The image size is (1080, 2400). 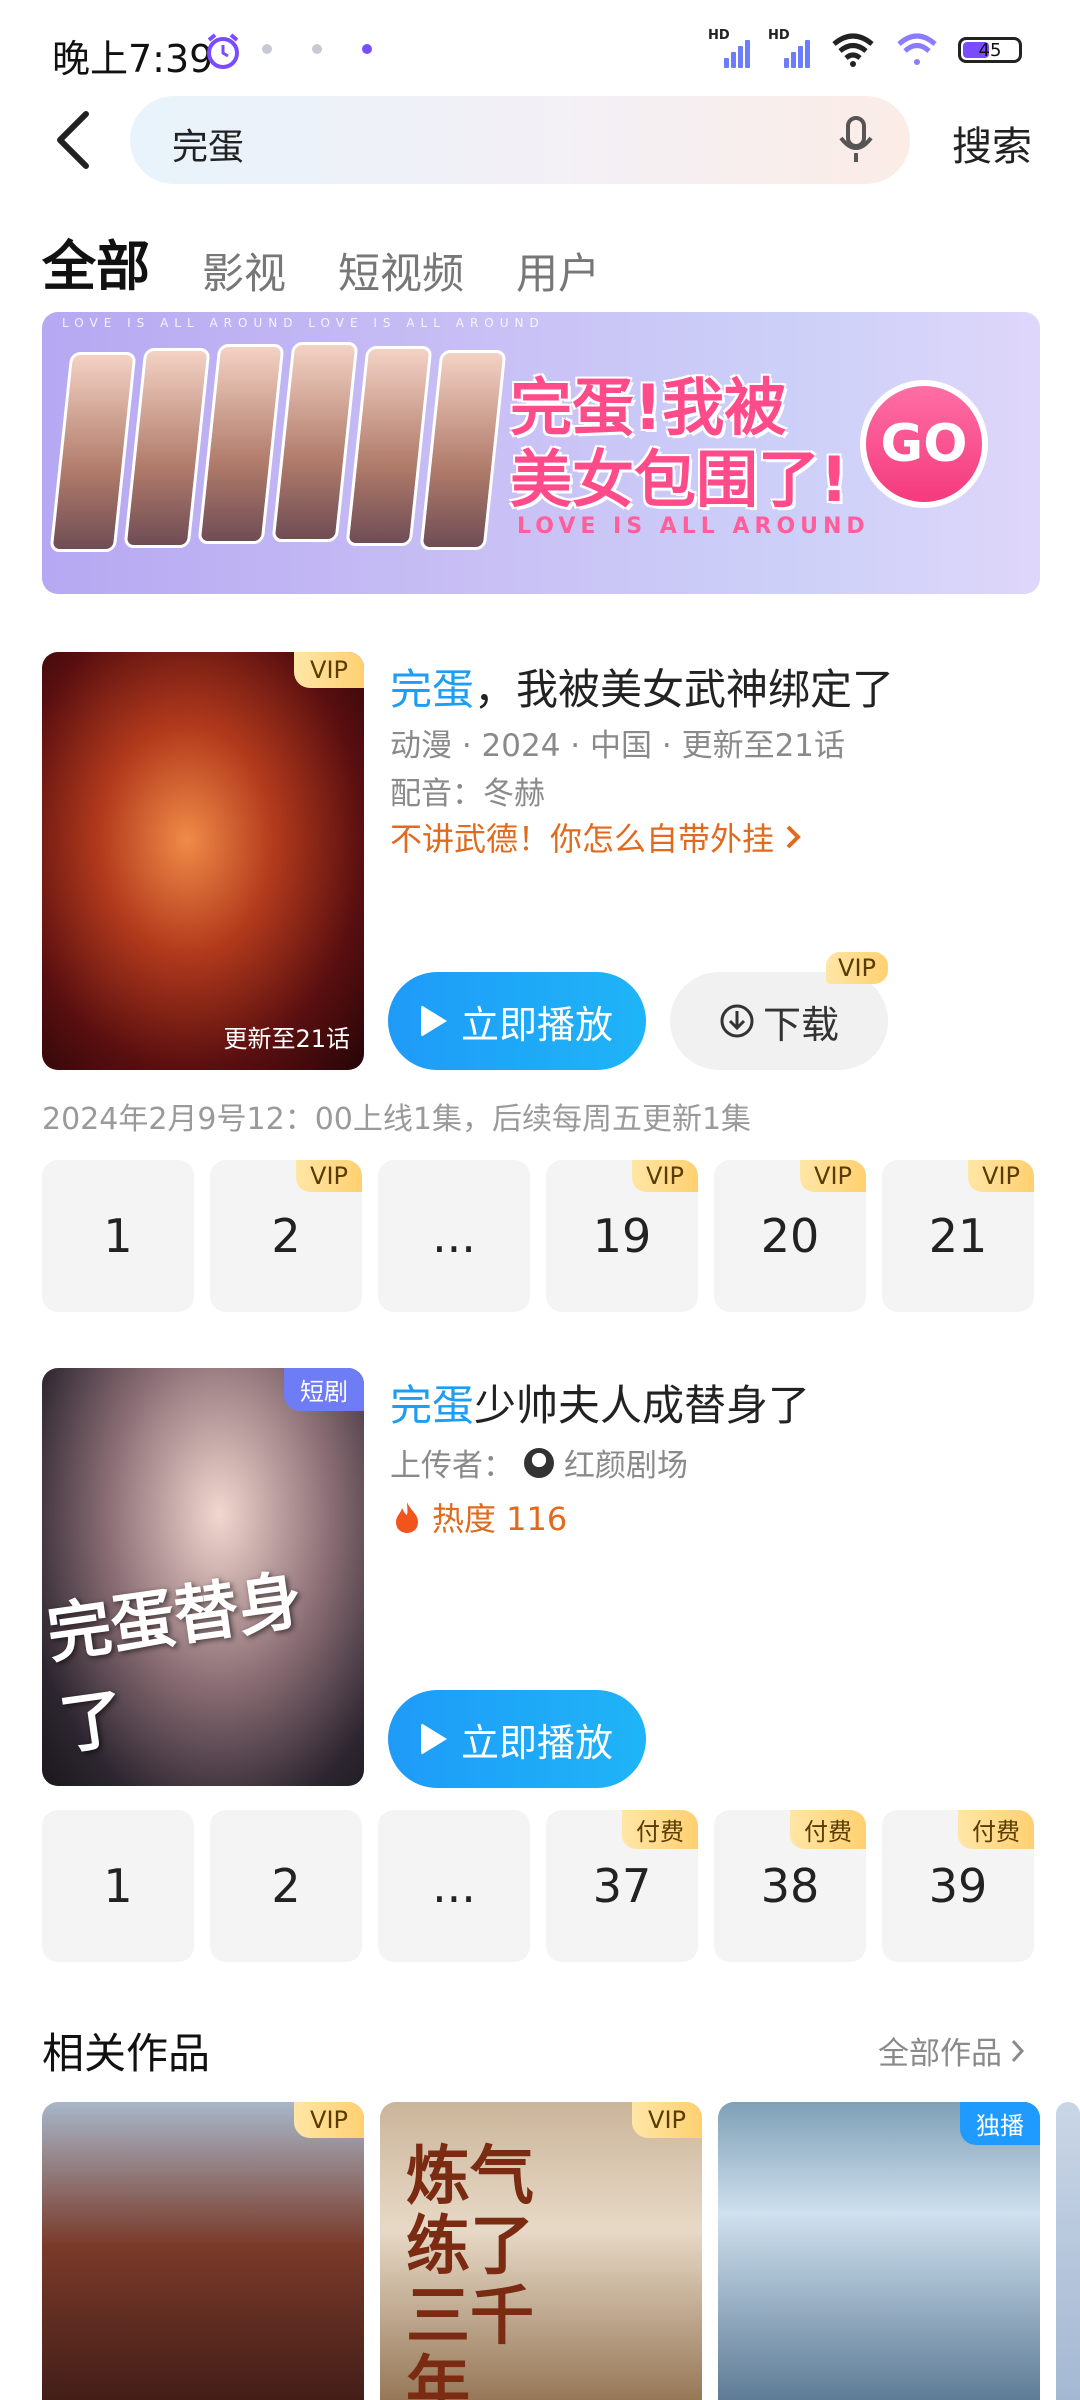 I want to click on filter-tabs: 全部 影视 短视频 用户, so click(x=347, y=261).